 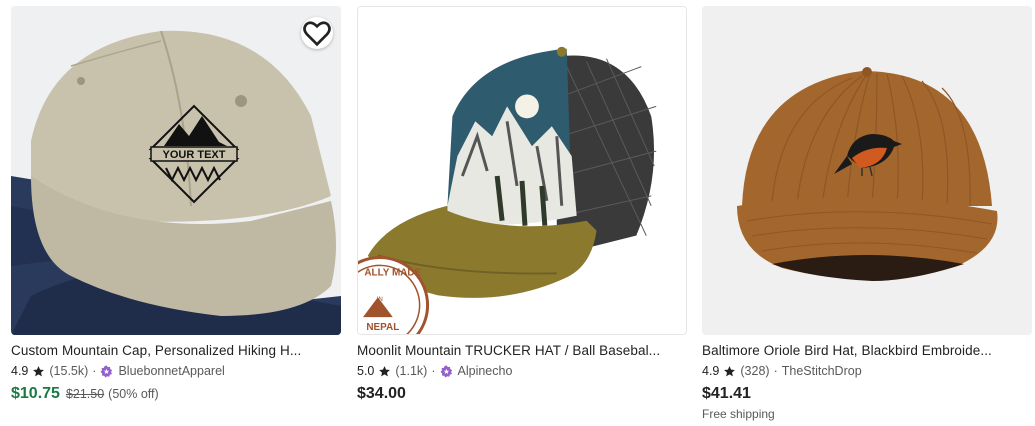 What do you see at coordinates (485, 371) in the screenshot?
I see `seller-name: Alpinecho` at bounding box center [485, 371].